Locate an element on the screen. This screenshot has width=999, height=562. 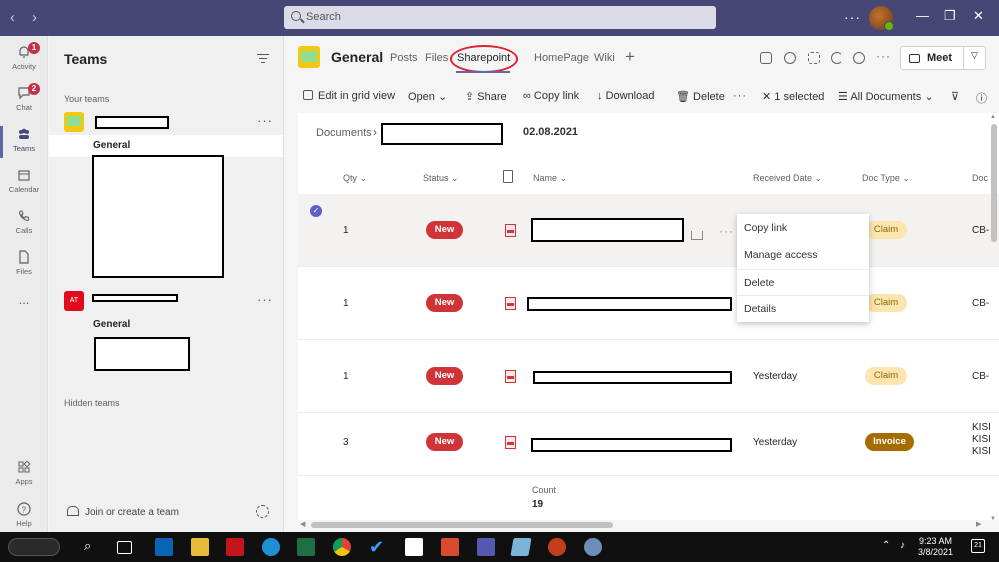
scroll-left-icon: ◀ is located at coordinates (302, 524).